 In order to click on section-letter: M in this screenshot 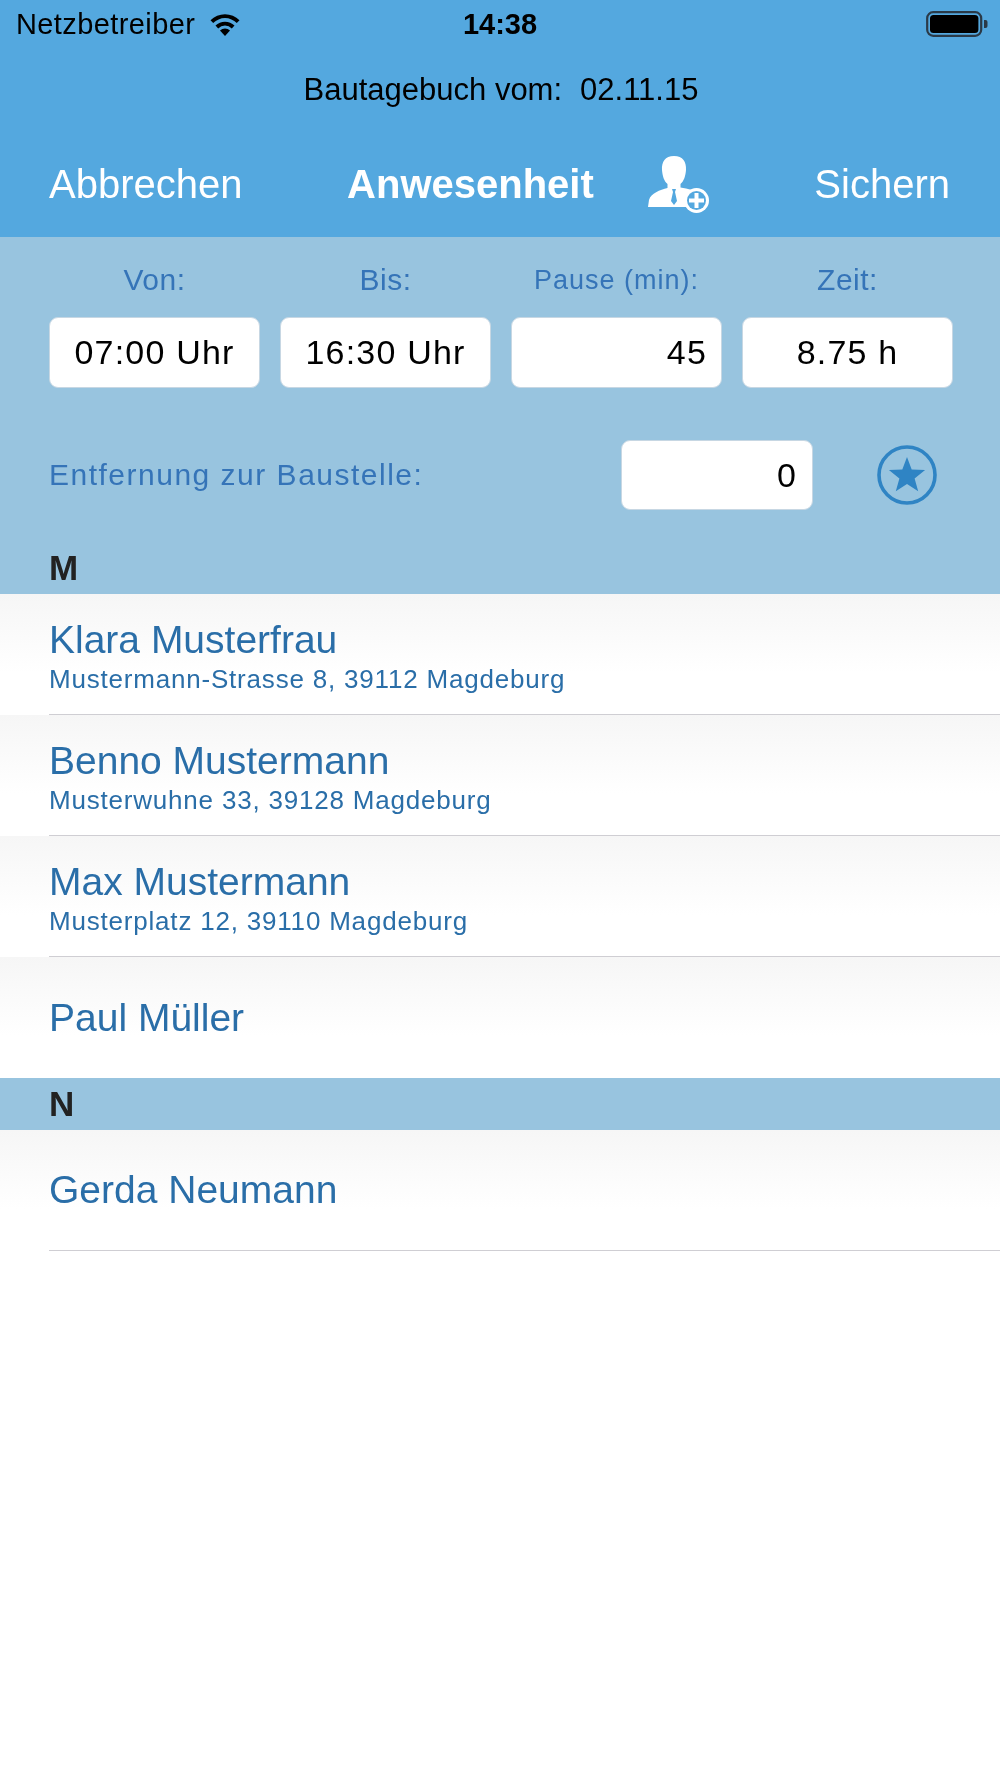, I will do `click(64, 568)`.